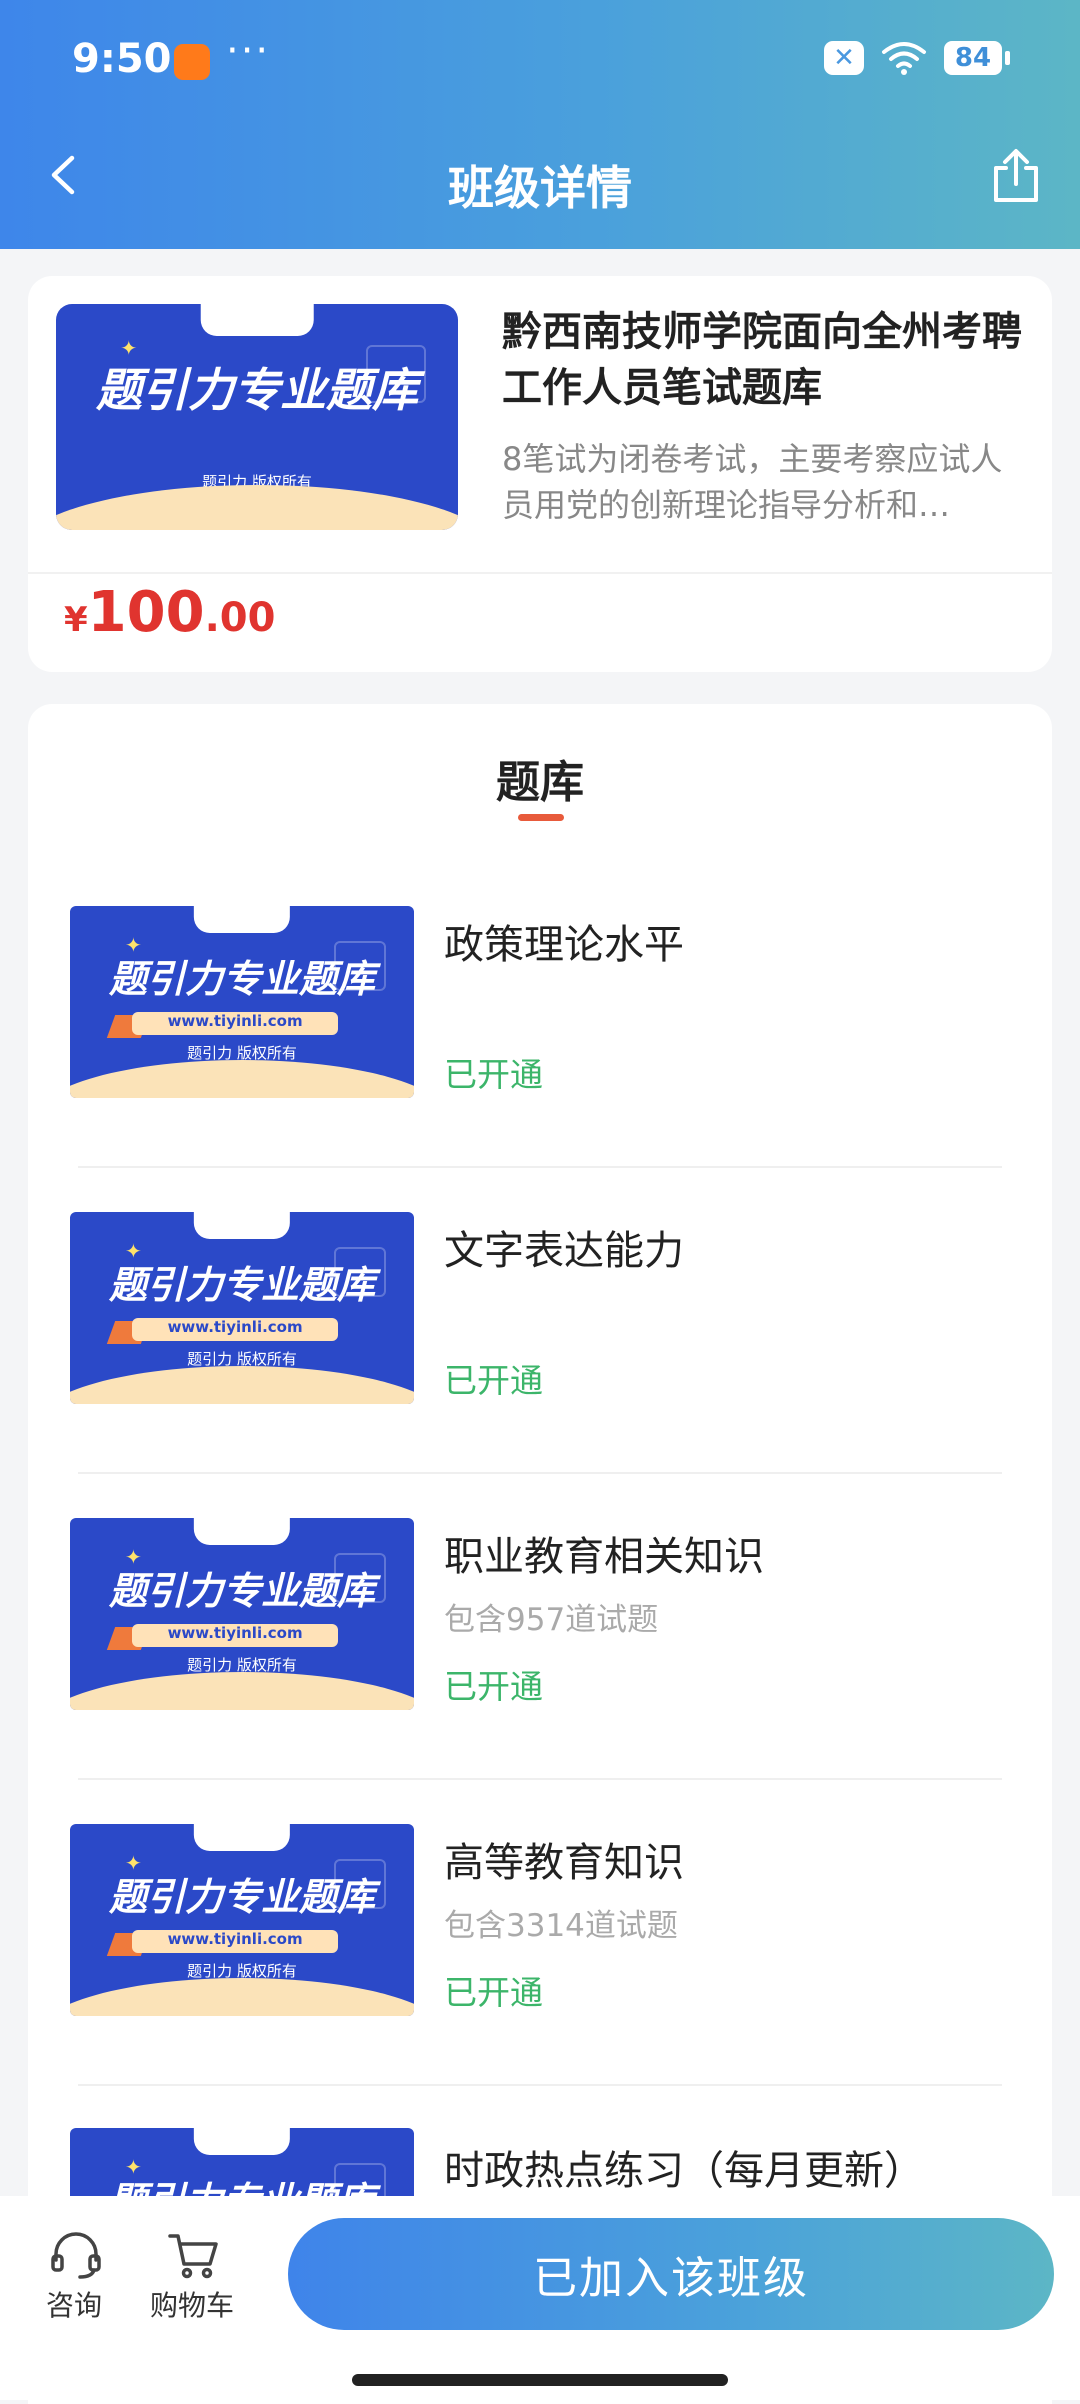 The width and height of the screenshot is (1080, 2404). Describe the element at coordinates (74, 2305) in the screenshot. I see `consult-label: 咨询` at that location.